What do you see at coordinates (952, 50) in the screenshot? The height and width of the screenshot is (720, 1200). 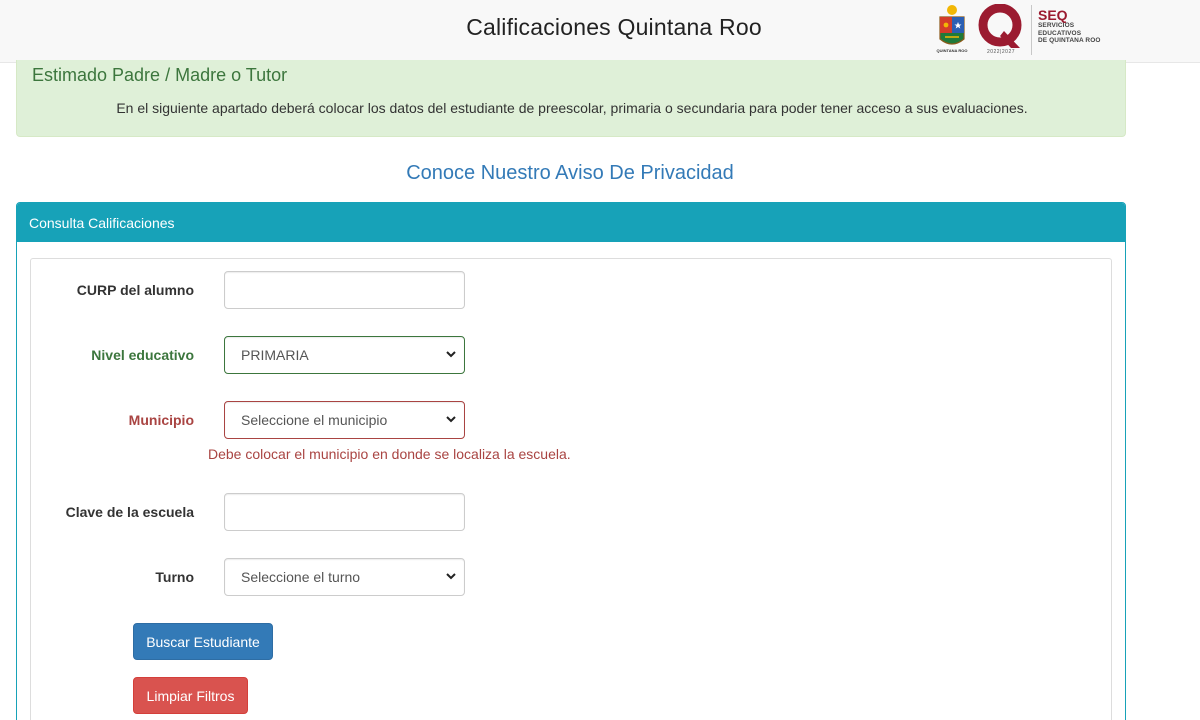 I see `crest-caption: QUINTANA ROO` at bounding box center [952, 50].